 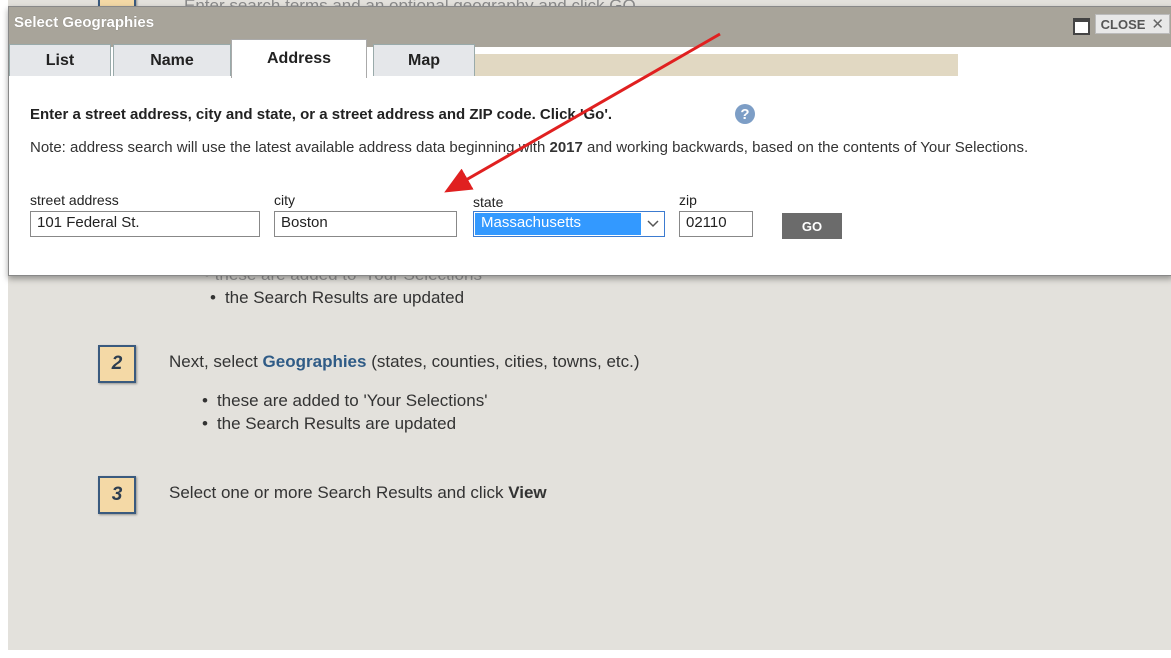 I want to click on step-2-box: 2, so click(x=117, y=364).